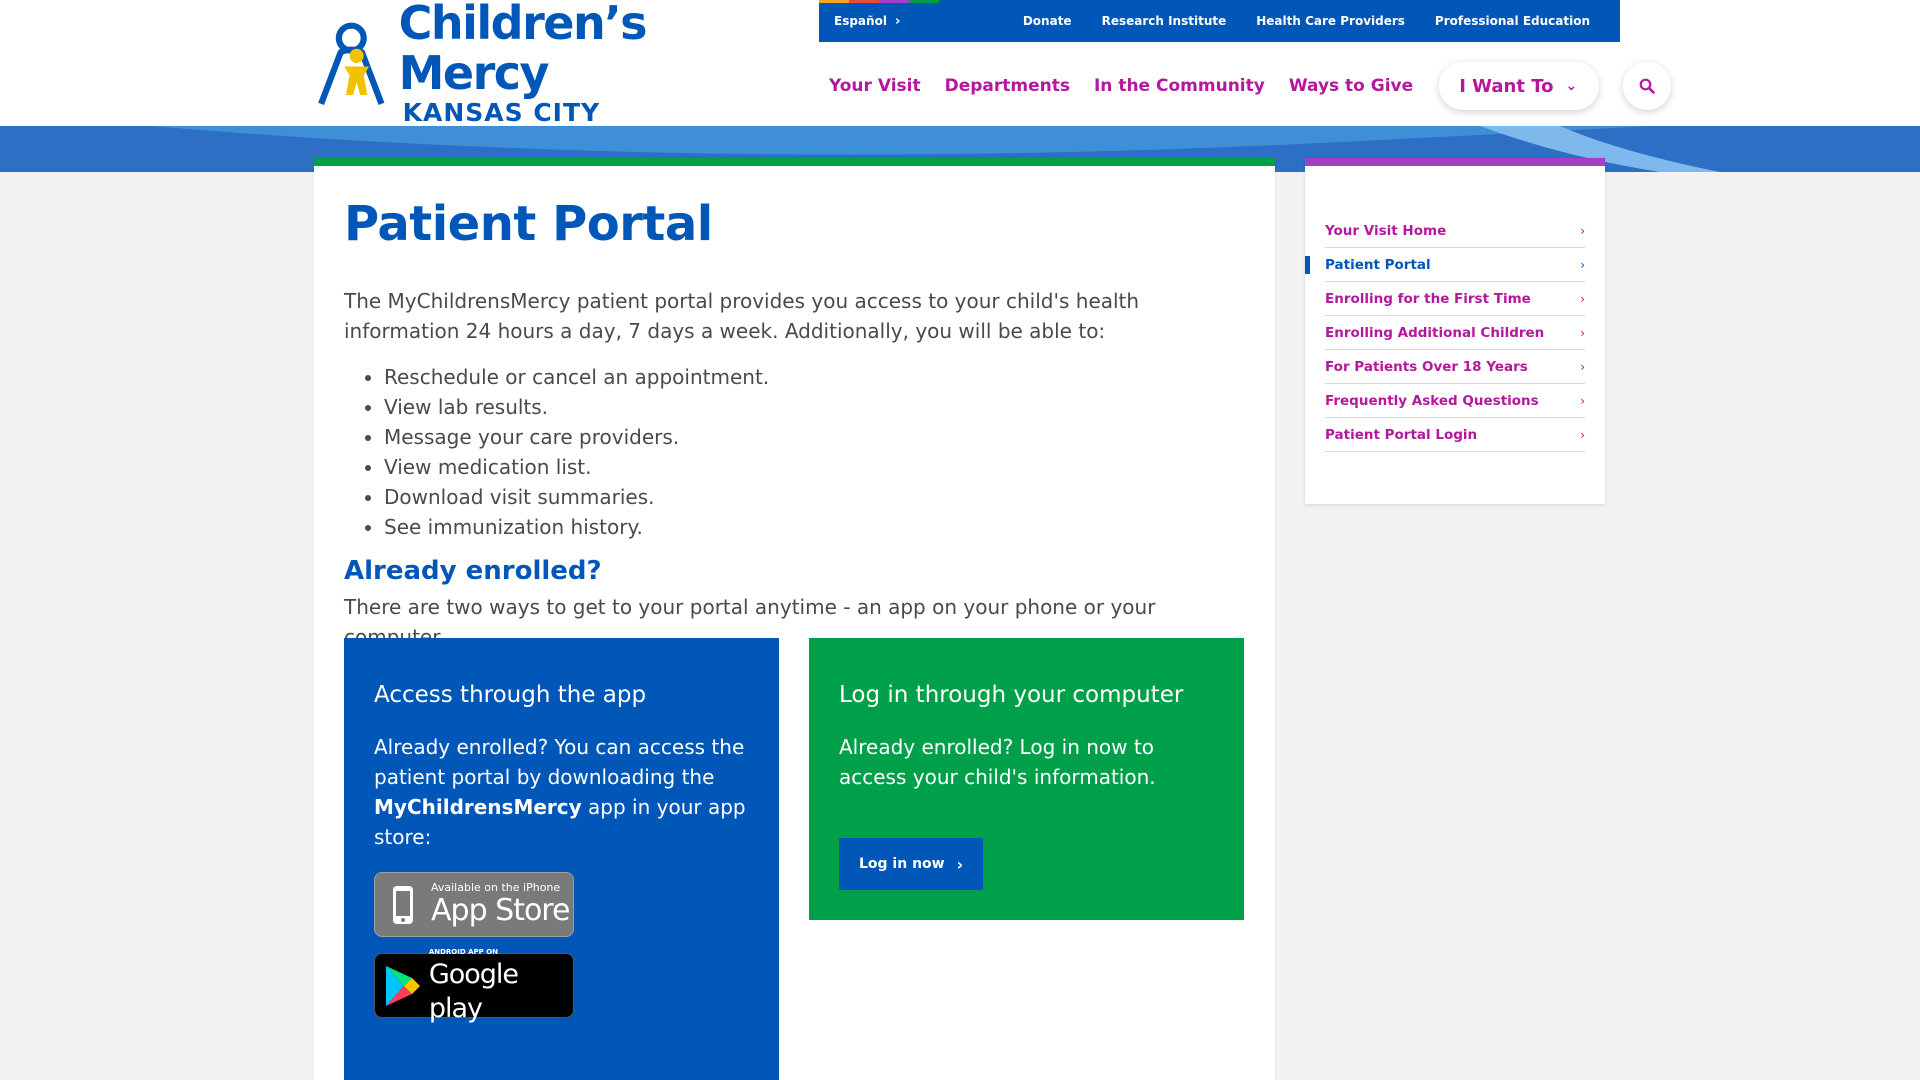 The height and width of the screenshot is (1080, 1920). What do you see at coordinates (1164, 21) in the screenshot?
I see `utility-link-research-institute: Research Institute` at bounding box center [1164, 21].